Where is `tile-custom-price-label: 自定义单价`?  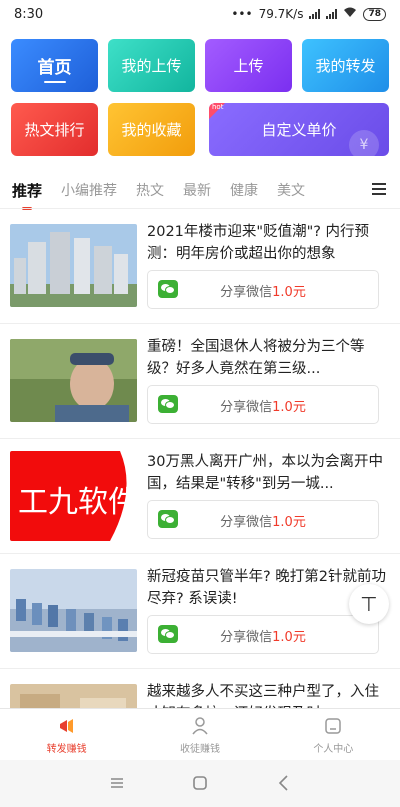
tile-custom-price-label: 自定义单价 is located at coordinates (299, 130).